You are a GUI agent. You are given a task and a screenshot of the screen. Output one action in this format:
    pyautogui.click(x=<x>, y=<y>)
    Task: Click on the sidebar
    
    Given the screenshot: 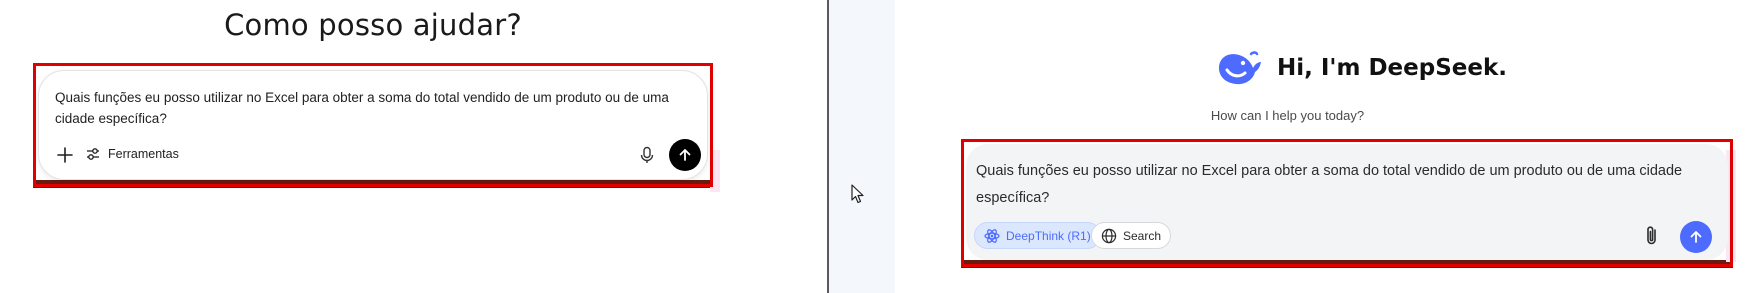 What is the action you would take?
    pyautogui.click(x=862, y=146)
    